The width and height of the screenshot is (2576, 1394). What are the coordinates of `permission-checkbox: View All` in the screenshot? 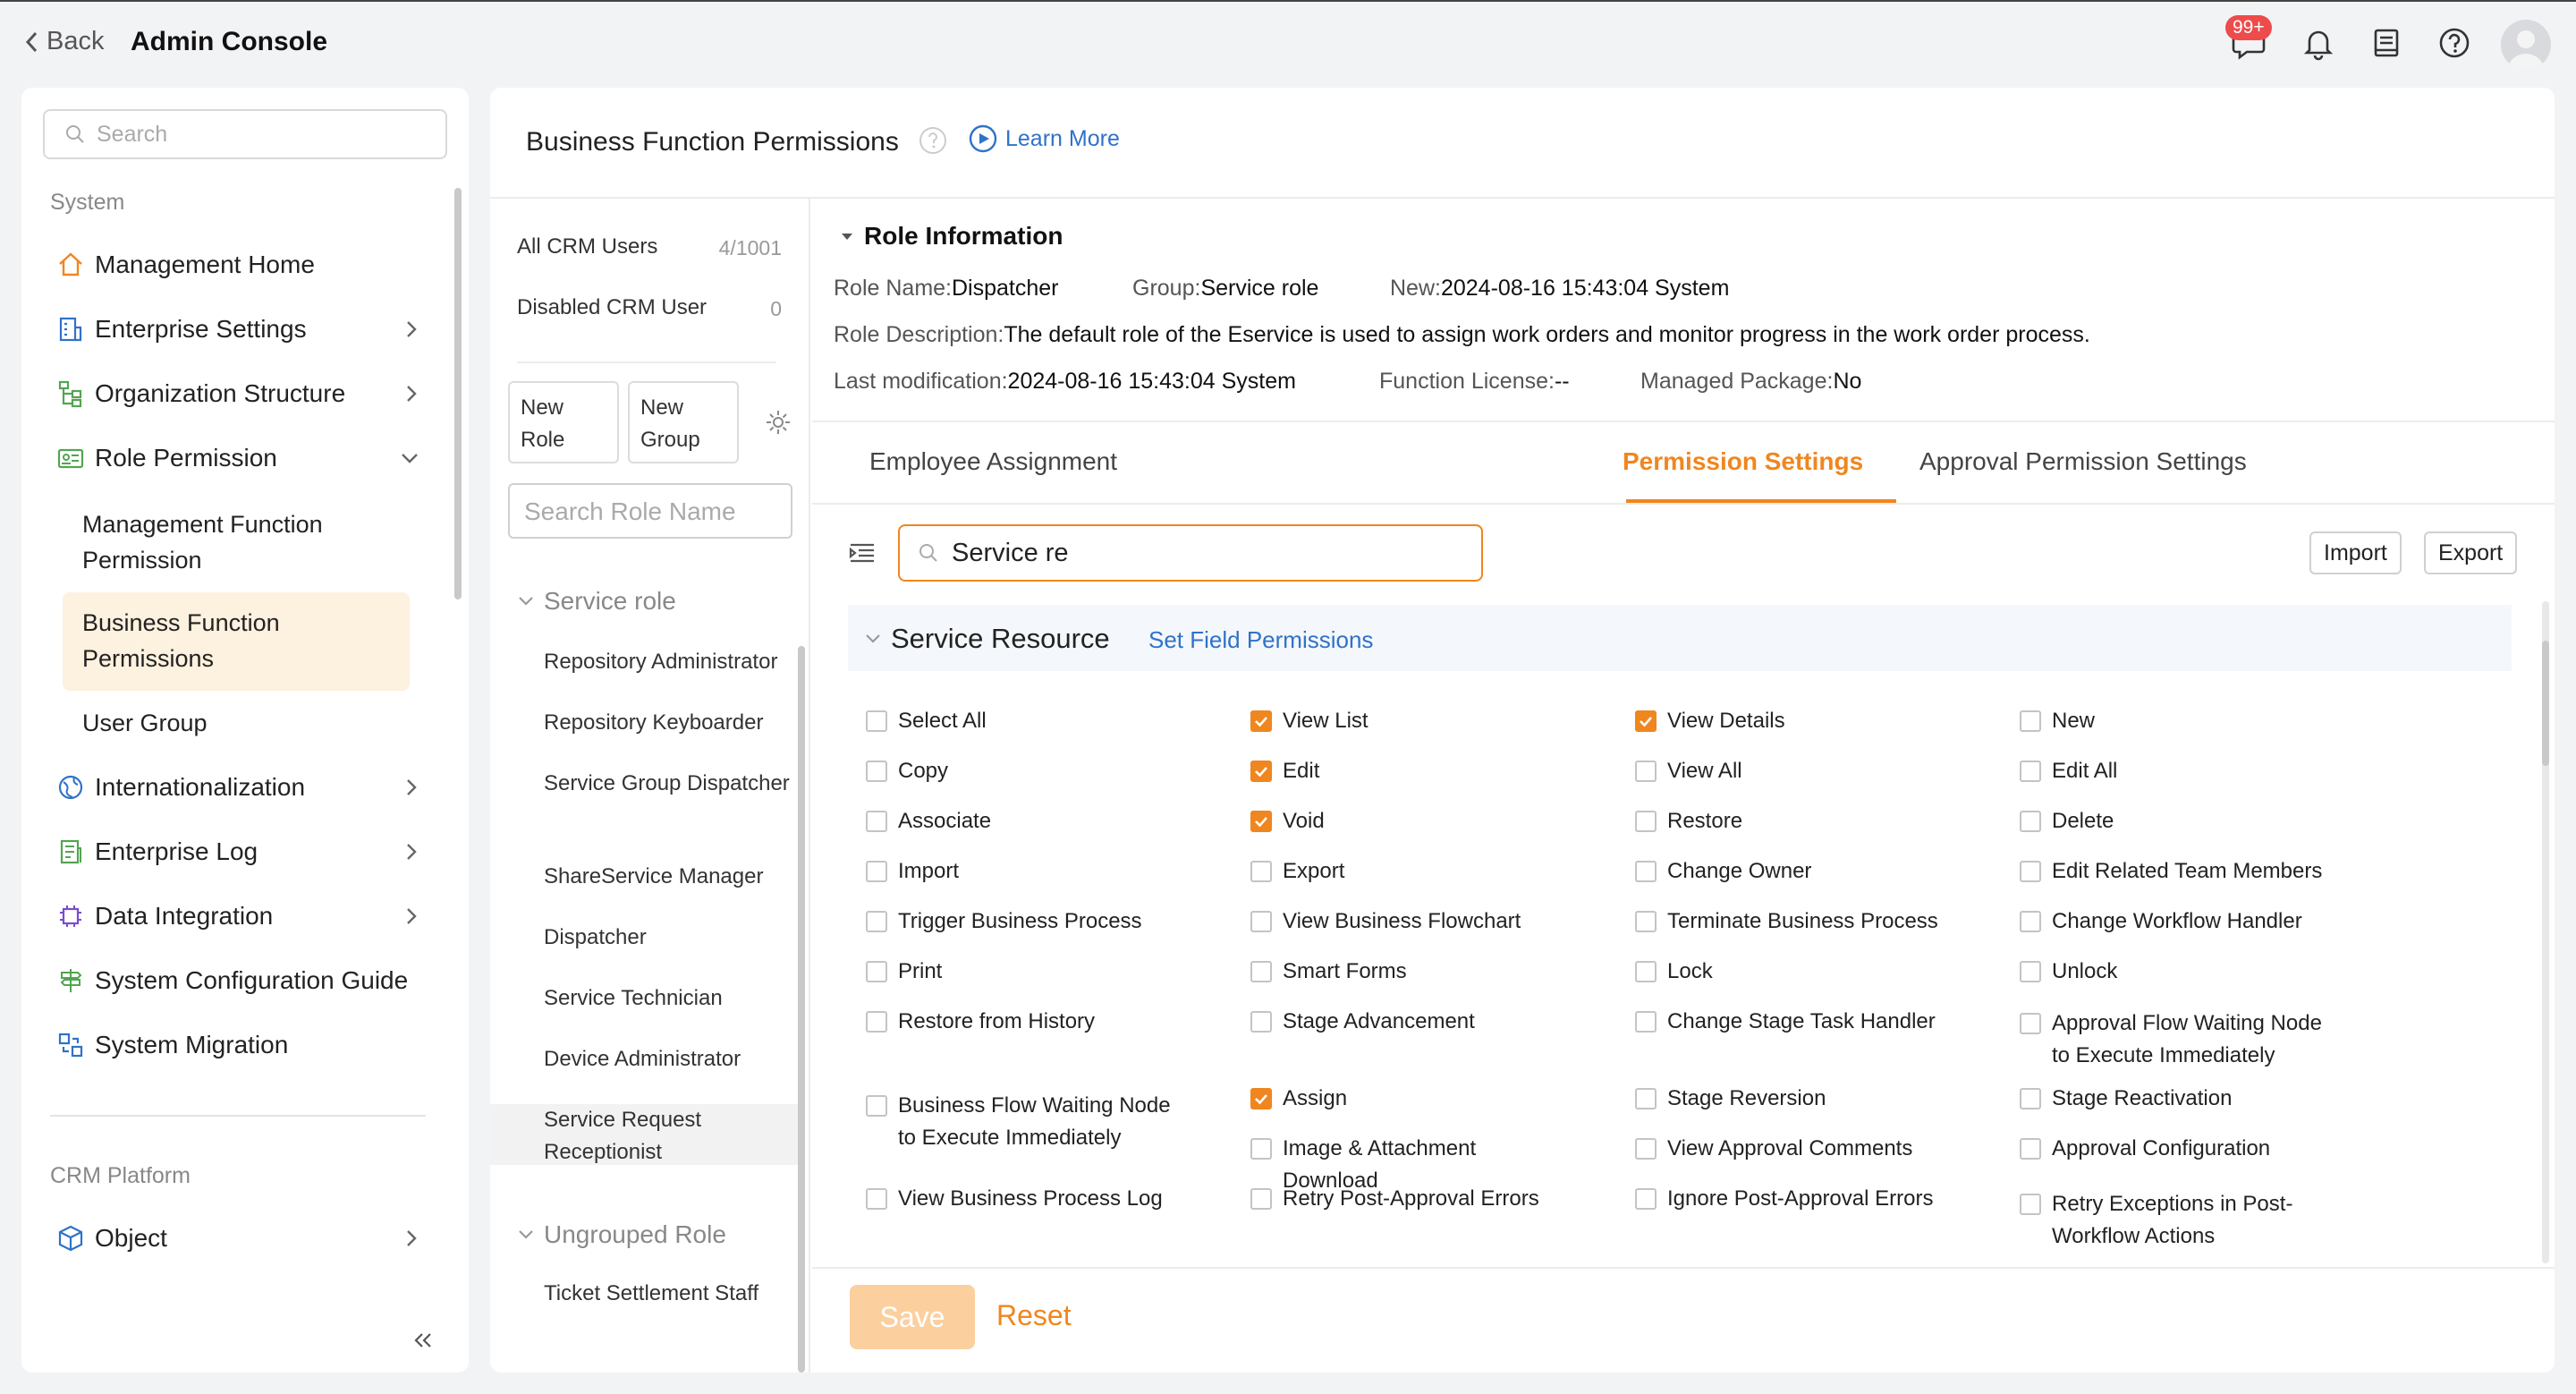 It's located at (1791, 771).